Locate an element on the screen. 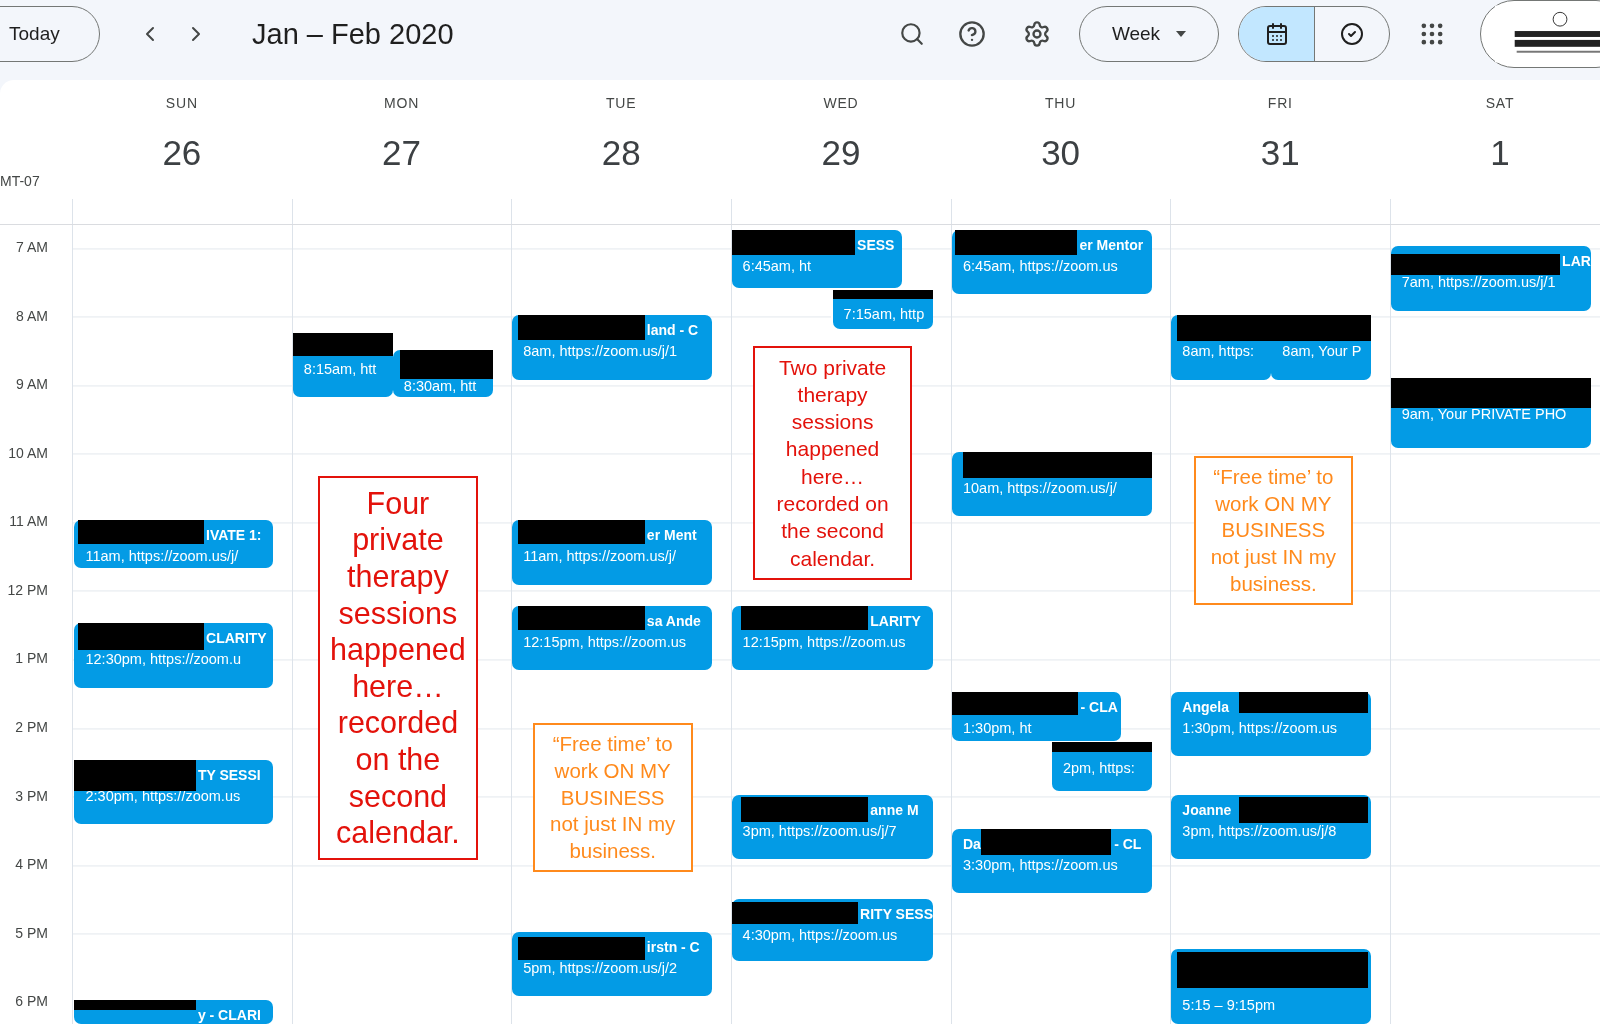 This screenshot has width=1600, height=1024. day-number: 27 is located at coordinates (401, 153).